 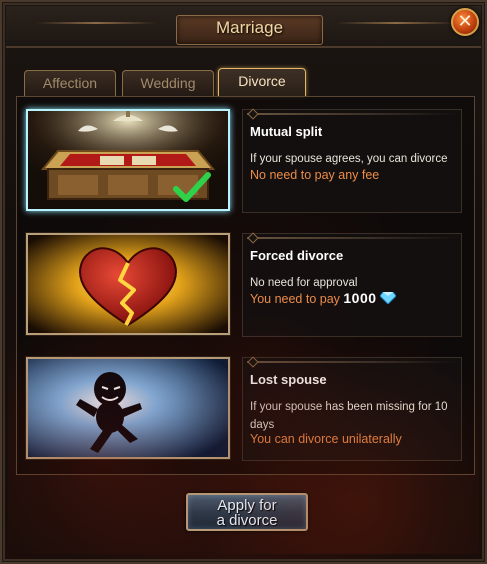 I want to click on broken-heart-icon, so click(x=128, y=284).